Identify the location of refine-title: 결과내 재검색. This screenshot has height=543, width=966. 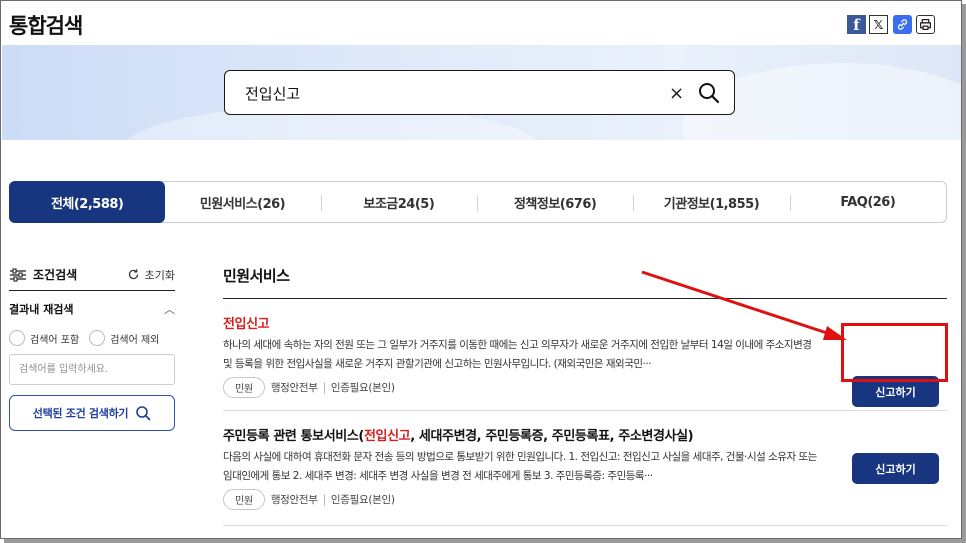
(41, 309).